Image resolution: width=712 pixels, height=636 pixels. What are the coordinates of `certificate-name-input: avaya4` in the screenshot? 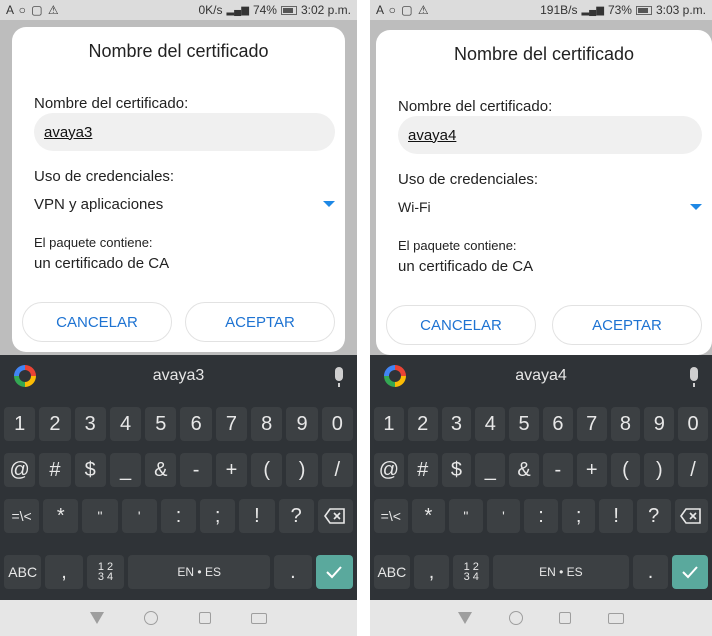 It's located at (550, 135).